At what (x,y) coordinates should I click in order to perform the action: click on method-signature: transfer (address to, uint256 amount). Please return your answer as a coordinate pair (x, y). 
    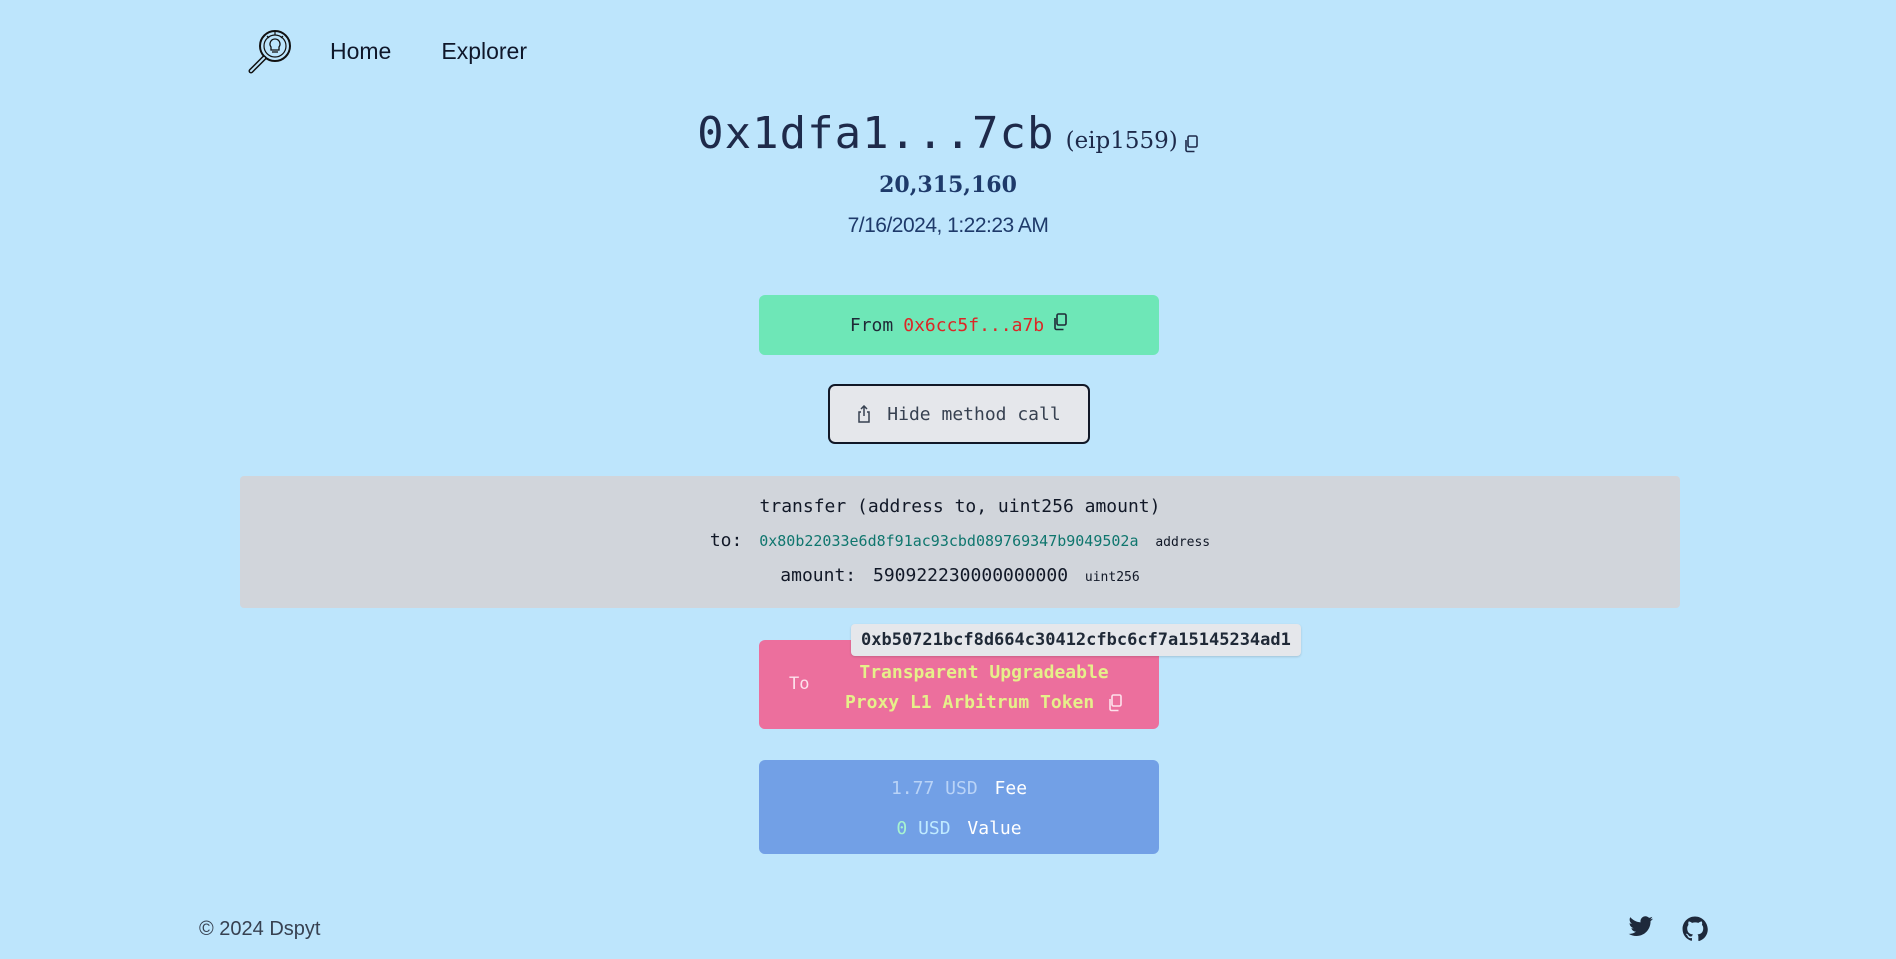
    Looking at the image, I should click on (960, 506).